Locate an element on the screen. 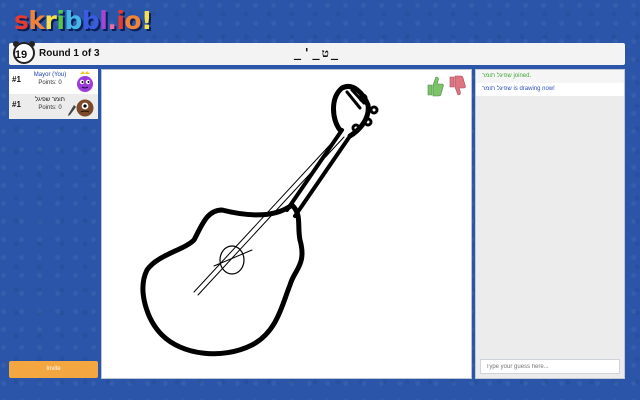 This screenshot has height=400, width=640. player-card: #1 תומר שפיגל Points: 0 is located at coordinates (53, 106).